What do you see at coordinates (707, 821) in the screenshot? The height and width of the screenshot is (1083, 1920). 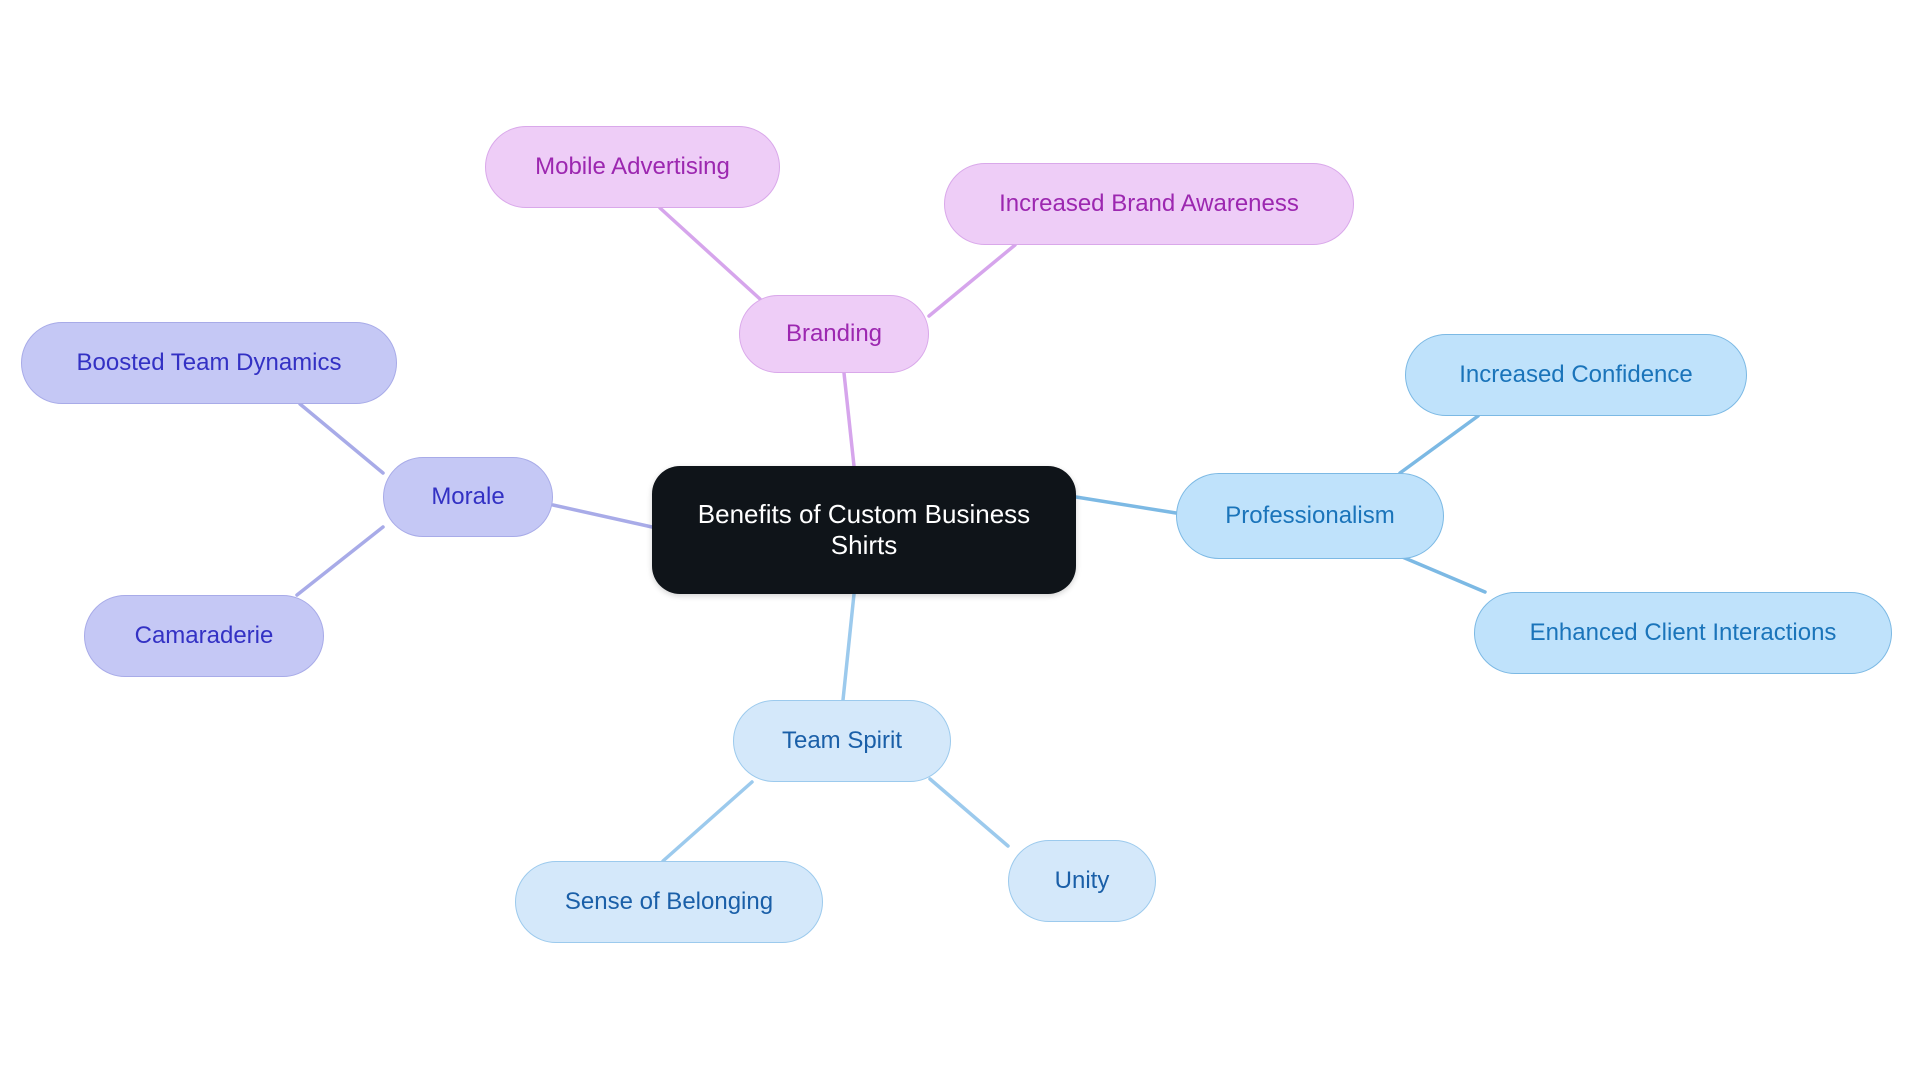 I see `edge-spirit-belonging` at bounding box center [707, 821].